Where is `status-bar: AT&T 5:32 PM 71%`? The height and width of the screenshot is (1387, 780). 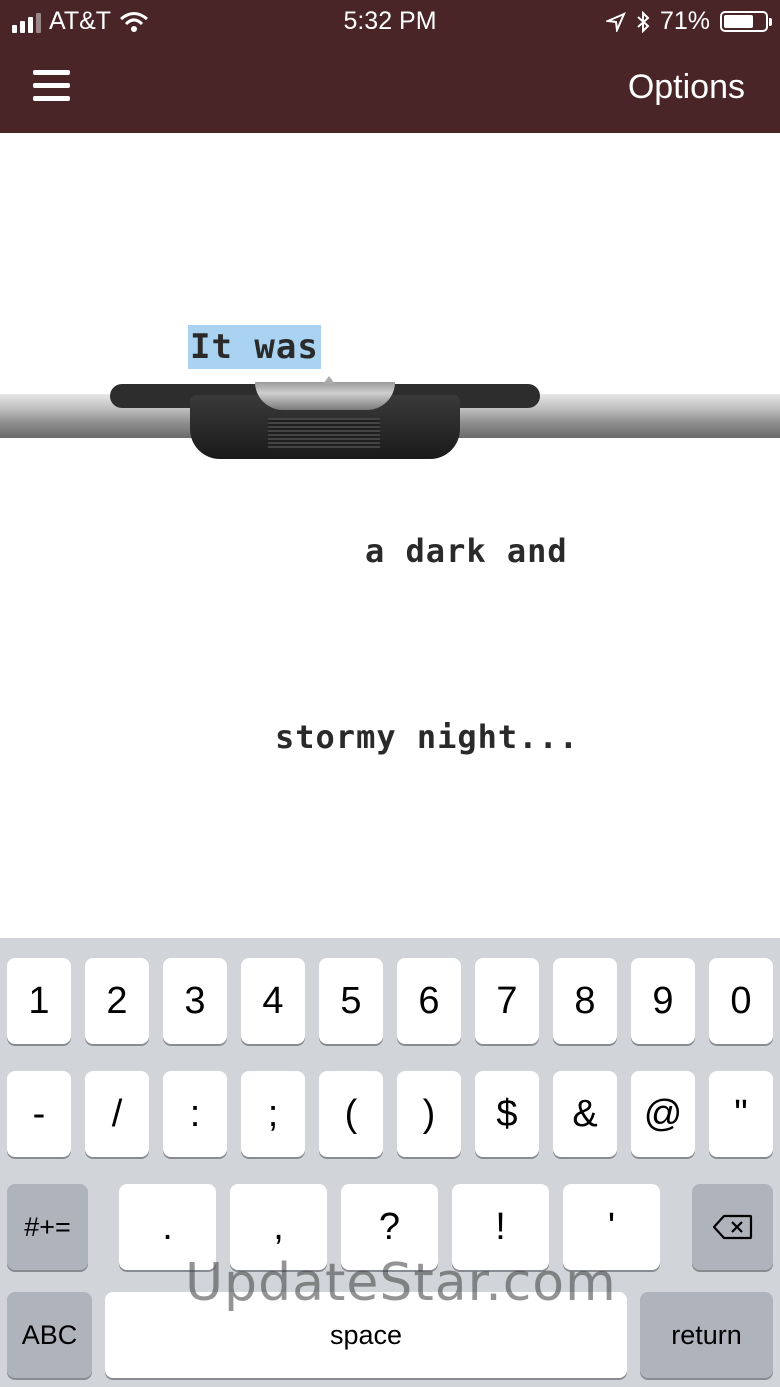
status-bar: AT&T 5:32 PM 71% is located at coordinates (390, 22).